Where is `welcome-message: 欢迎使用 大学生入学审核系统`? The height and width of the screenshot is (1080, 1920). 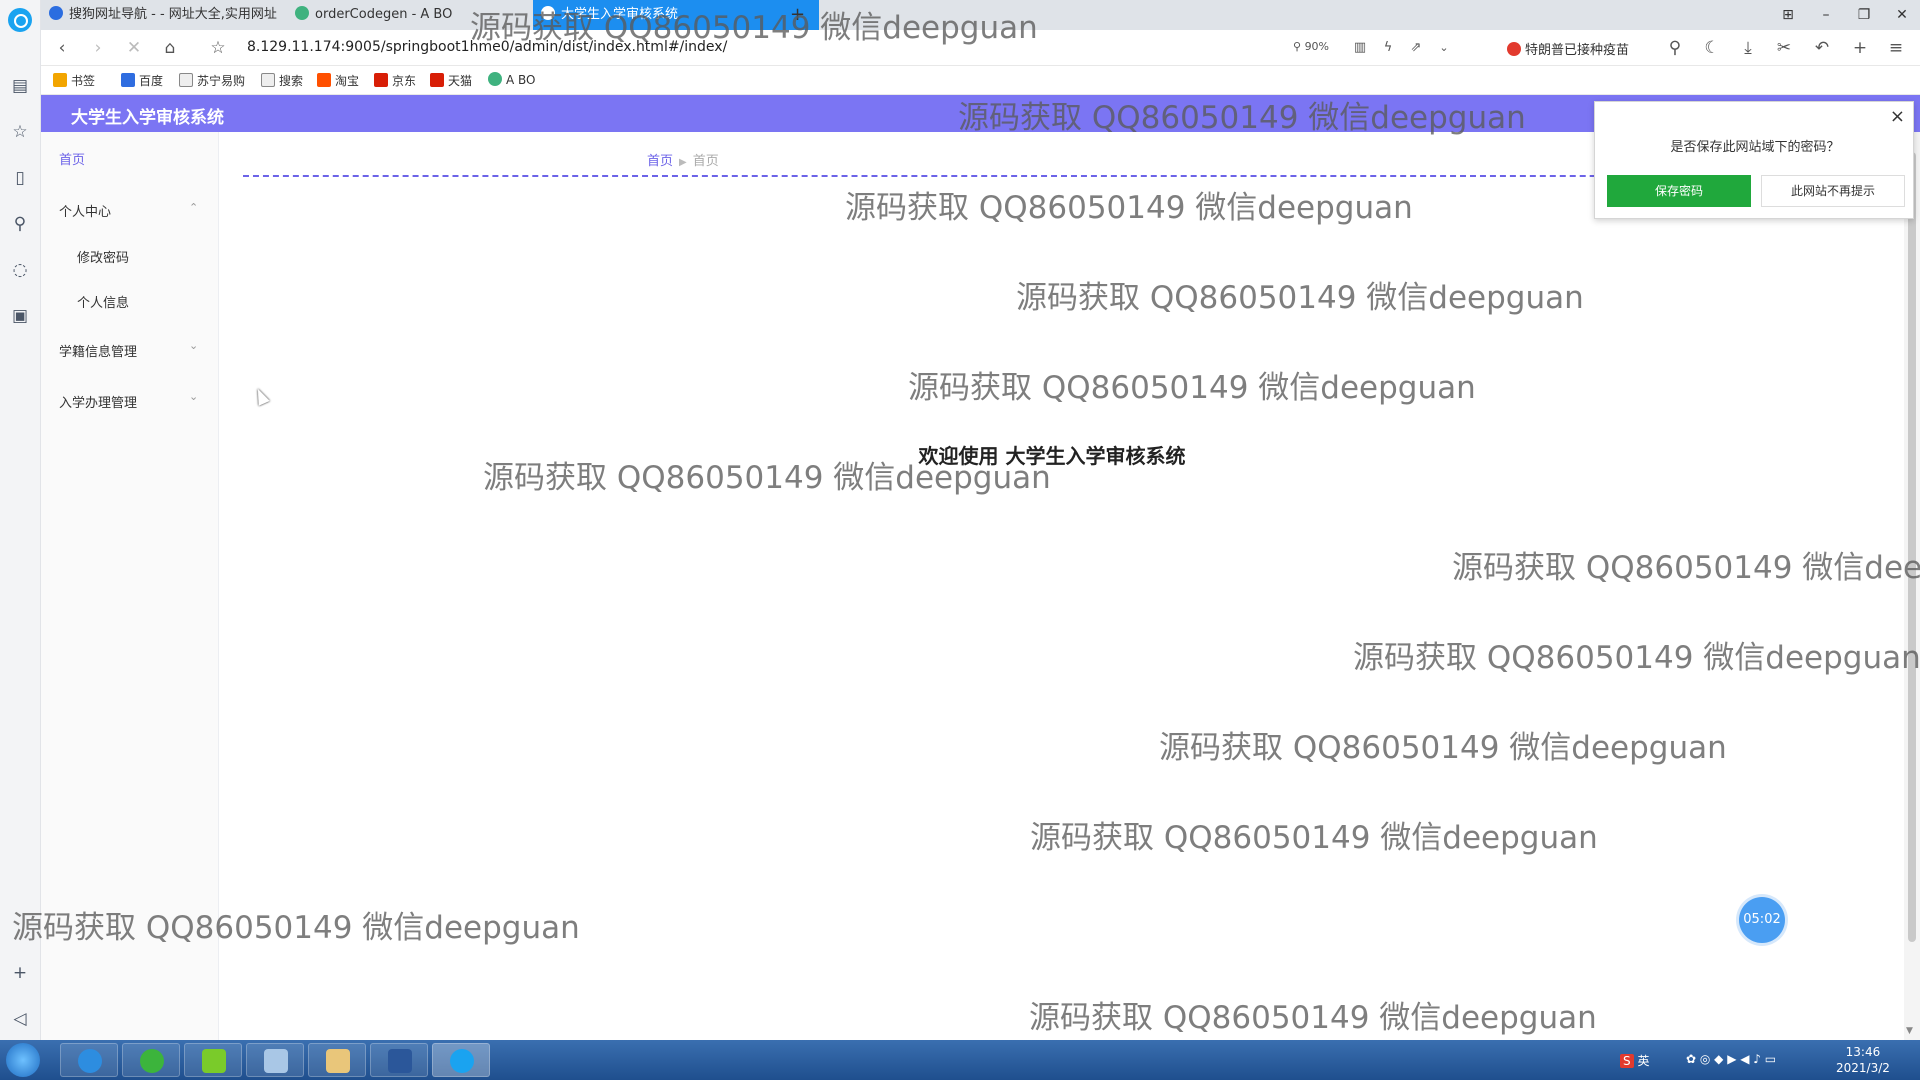
welcome-message: 欢迎使用 大学生入学审核系统 is located at coordinates (1052, 456).